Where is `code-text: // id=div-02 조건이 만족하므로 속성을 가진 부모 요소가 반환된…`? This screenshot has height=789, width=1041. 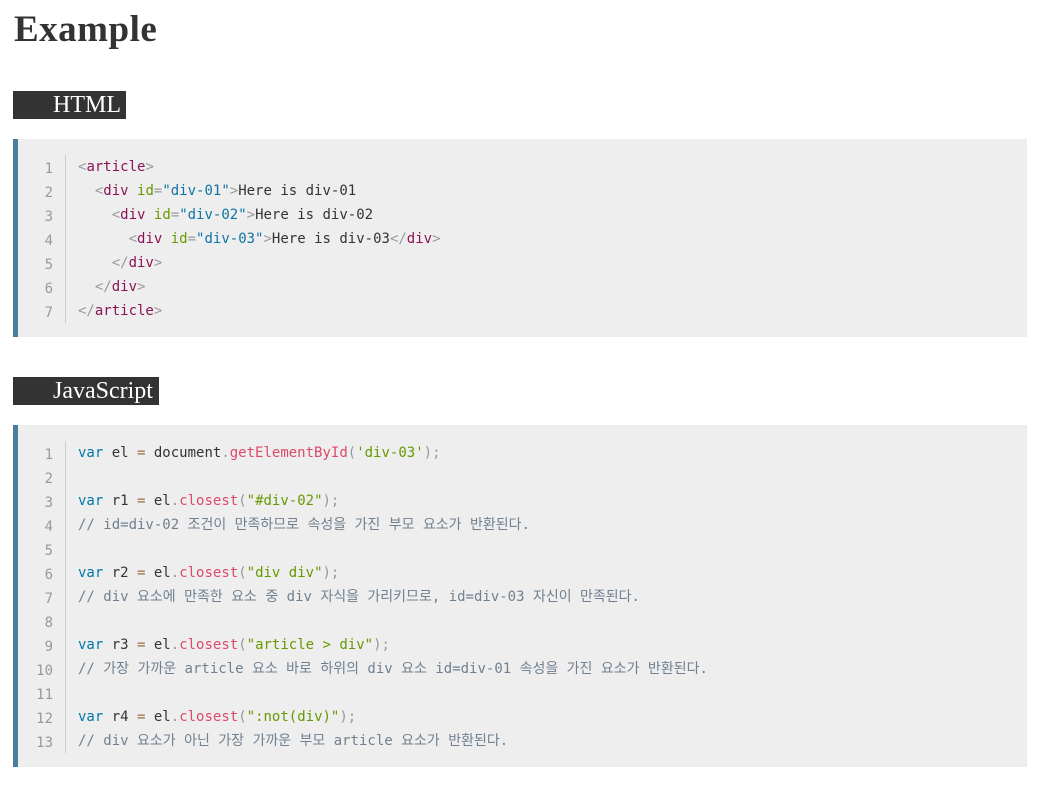 code-text: // id=div-02 조건이 만족하므로 속성을 가진 부모 요소가 반환된… is located at coordinates (546, 525).